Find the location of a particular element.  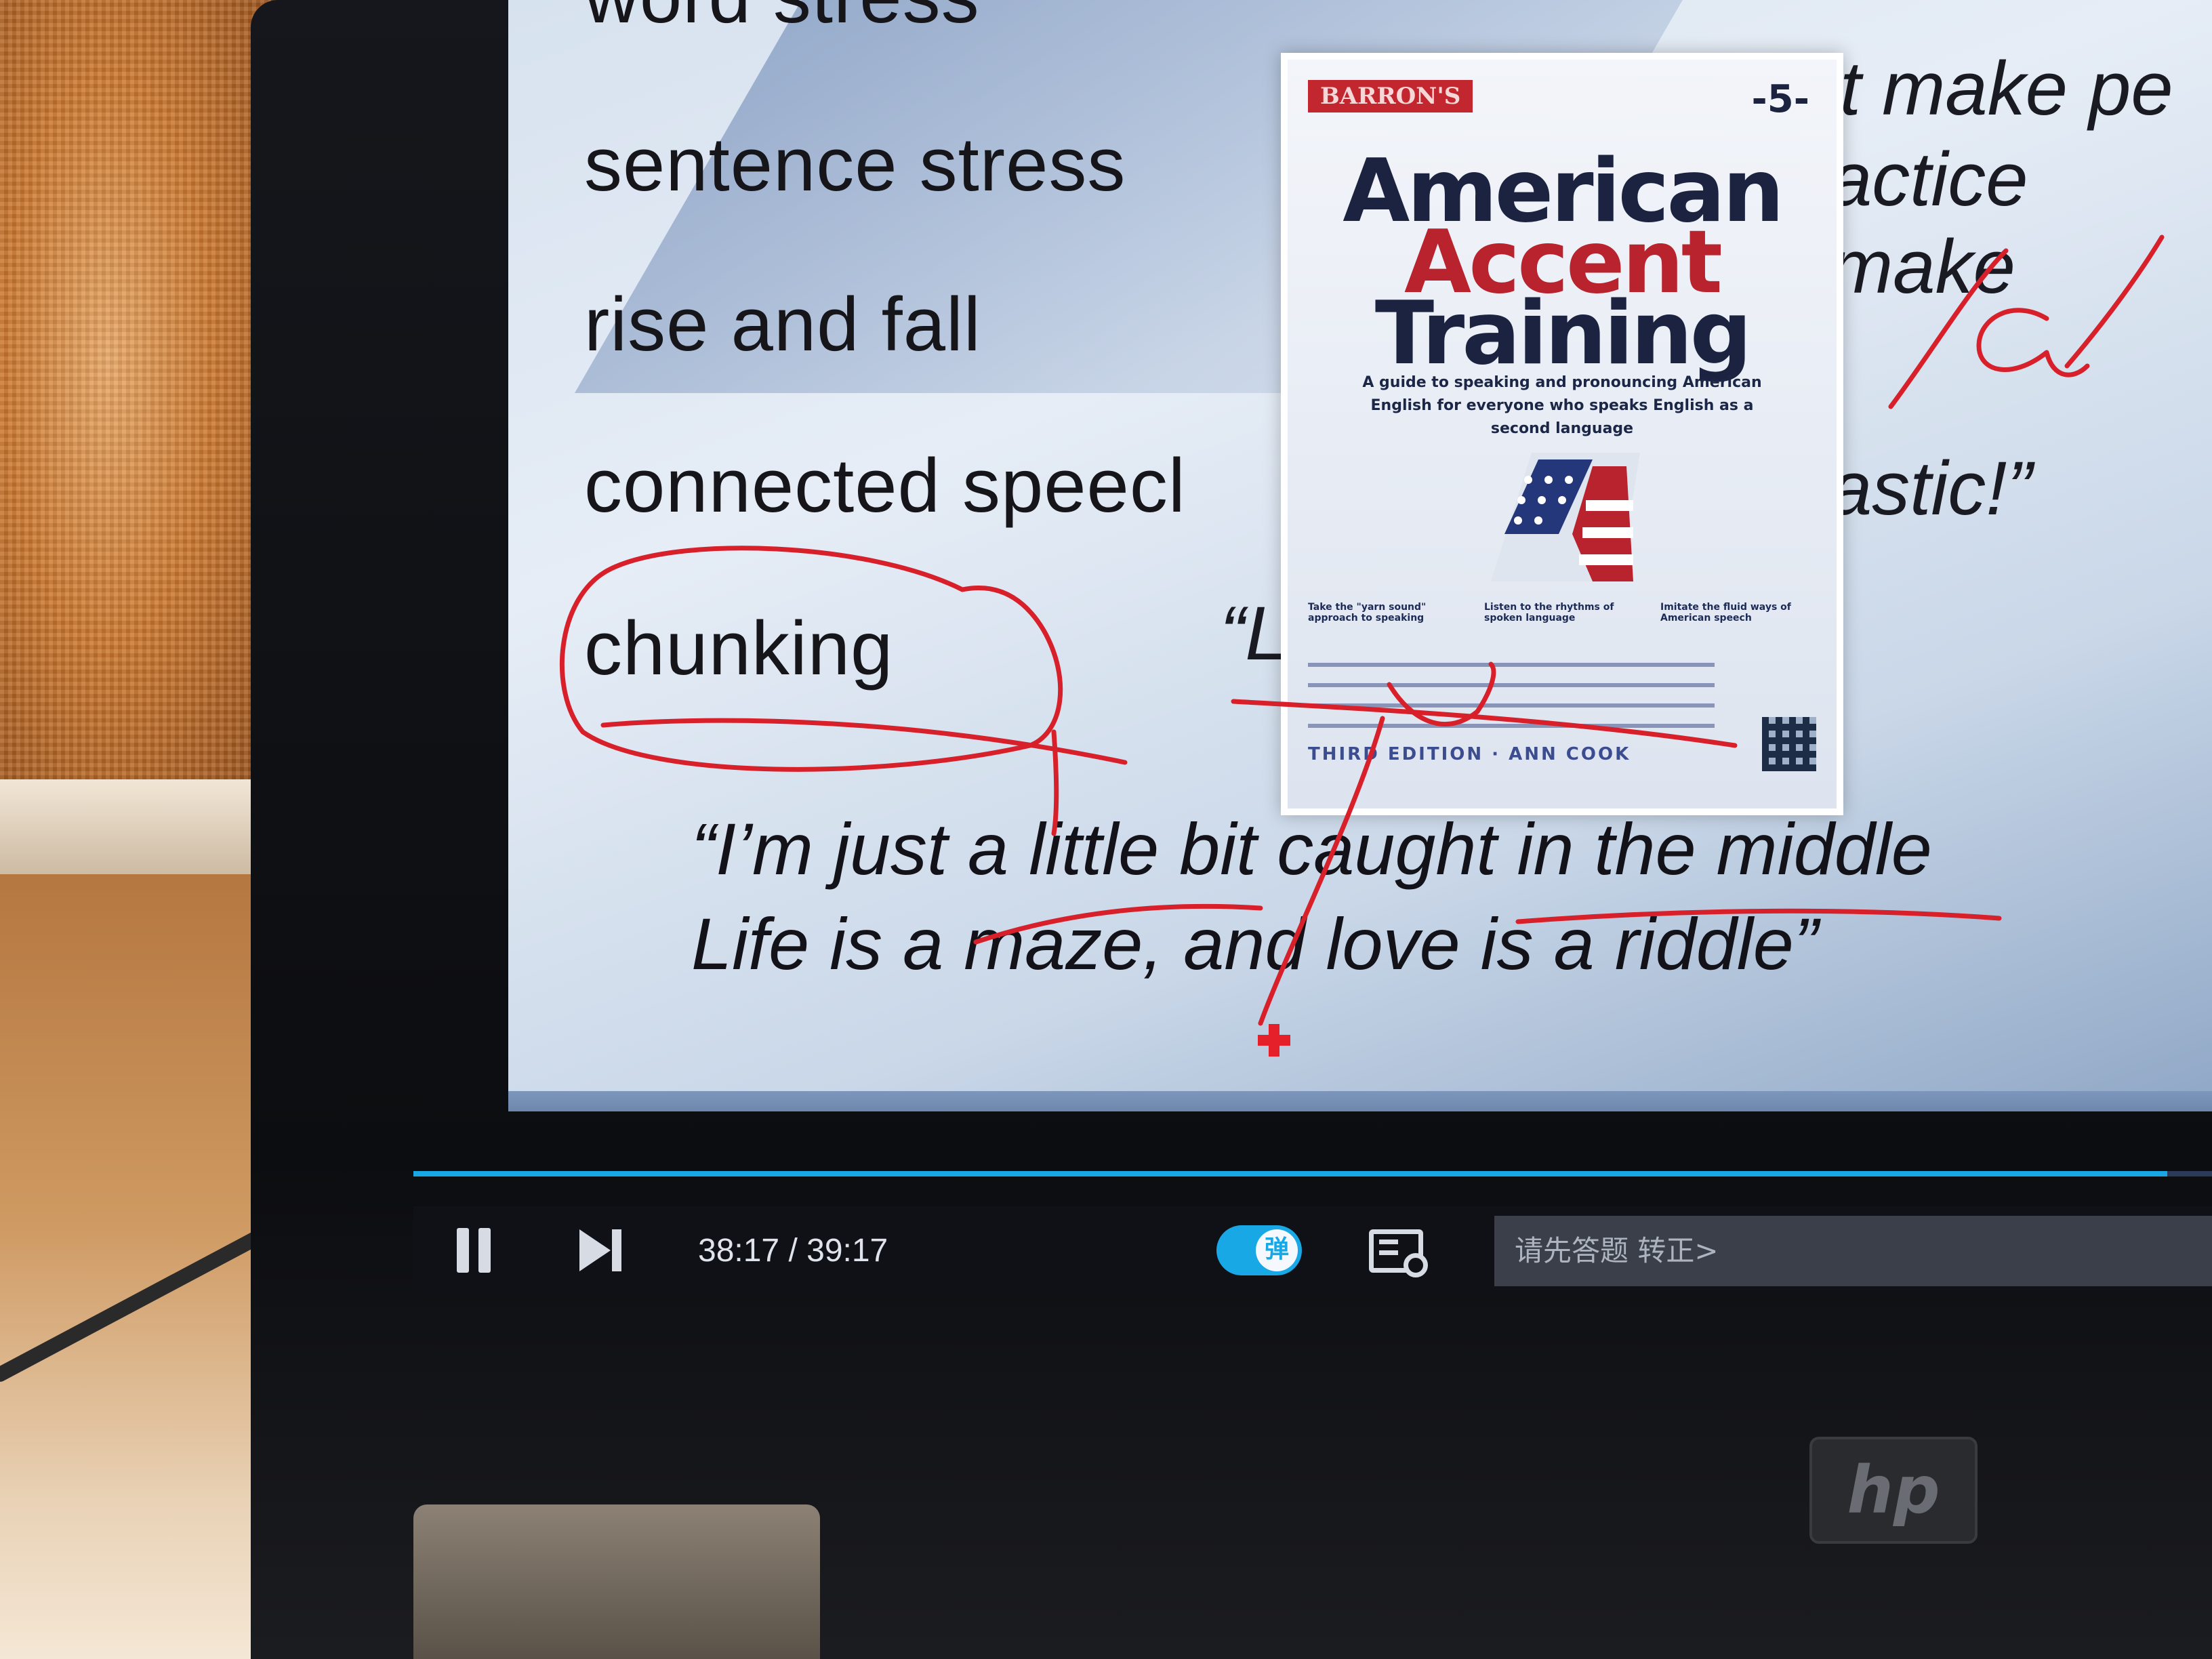

danmaku-toggle: 弹 is located at coordinates (1259, 1250).